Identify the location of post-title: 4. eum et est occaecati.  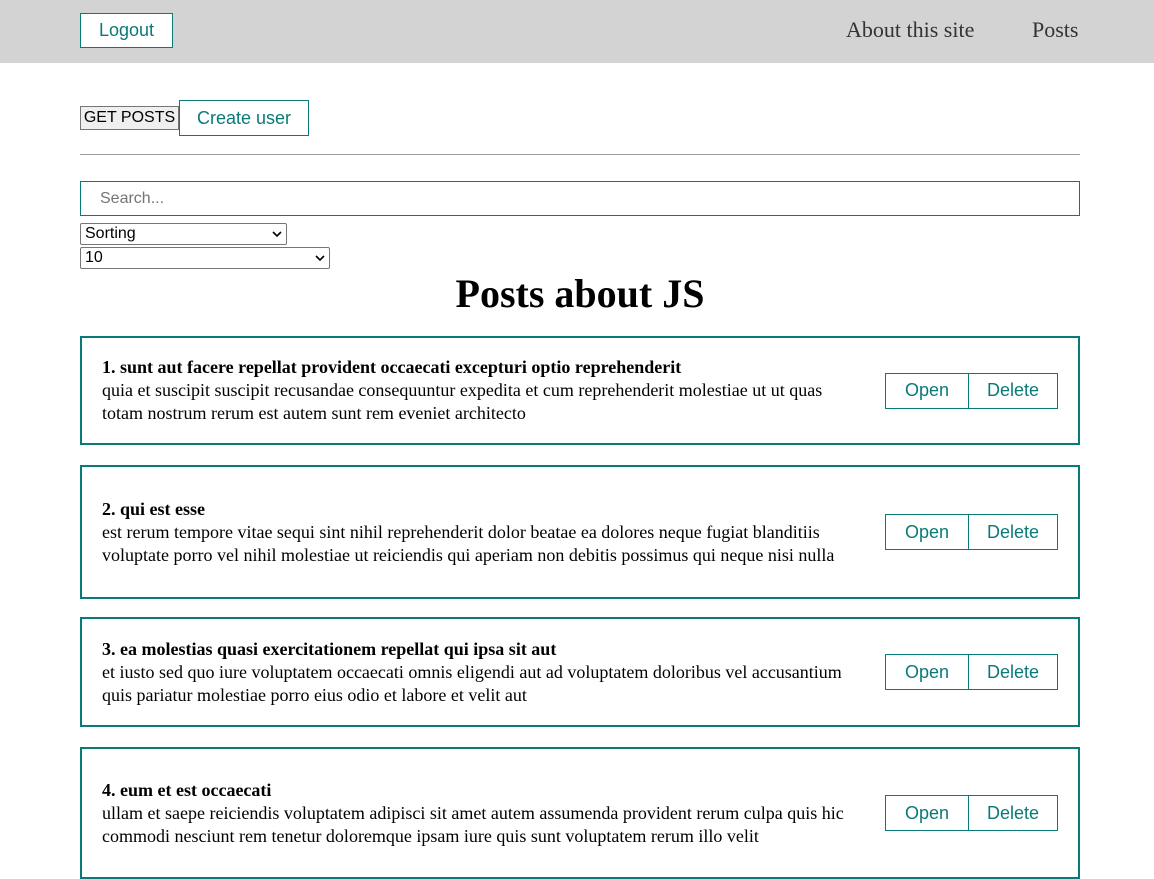
(187, 789).